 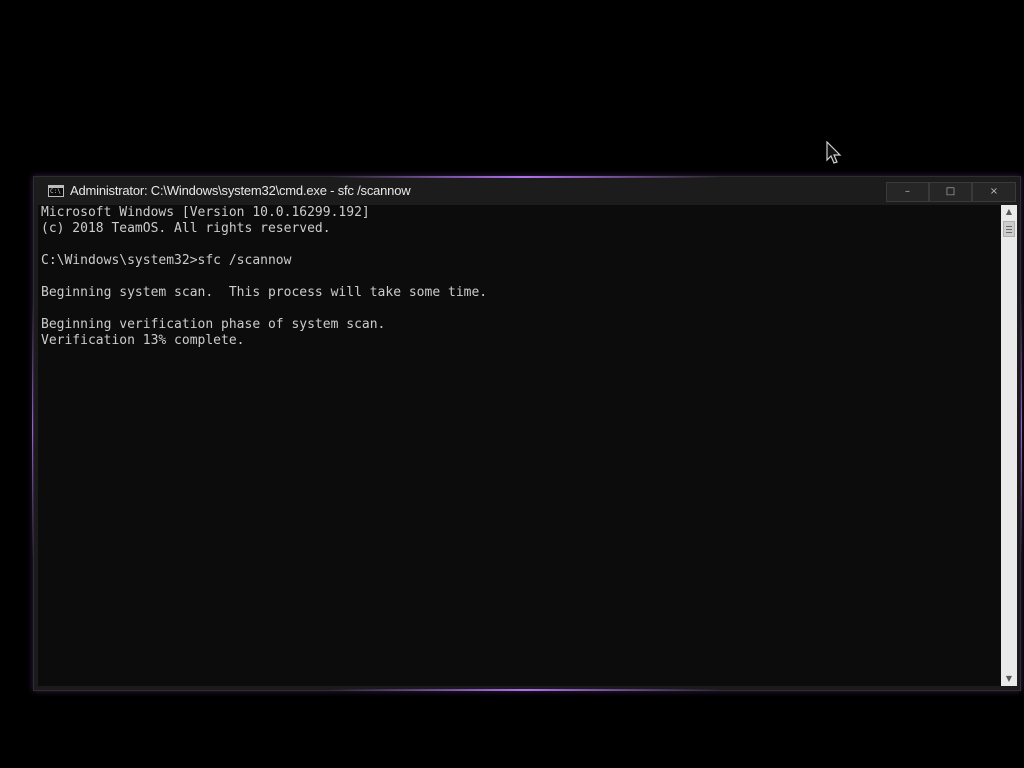 I want to click on window-glow-top, so click(x=525, y=177).